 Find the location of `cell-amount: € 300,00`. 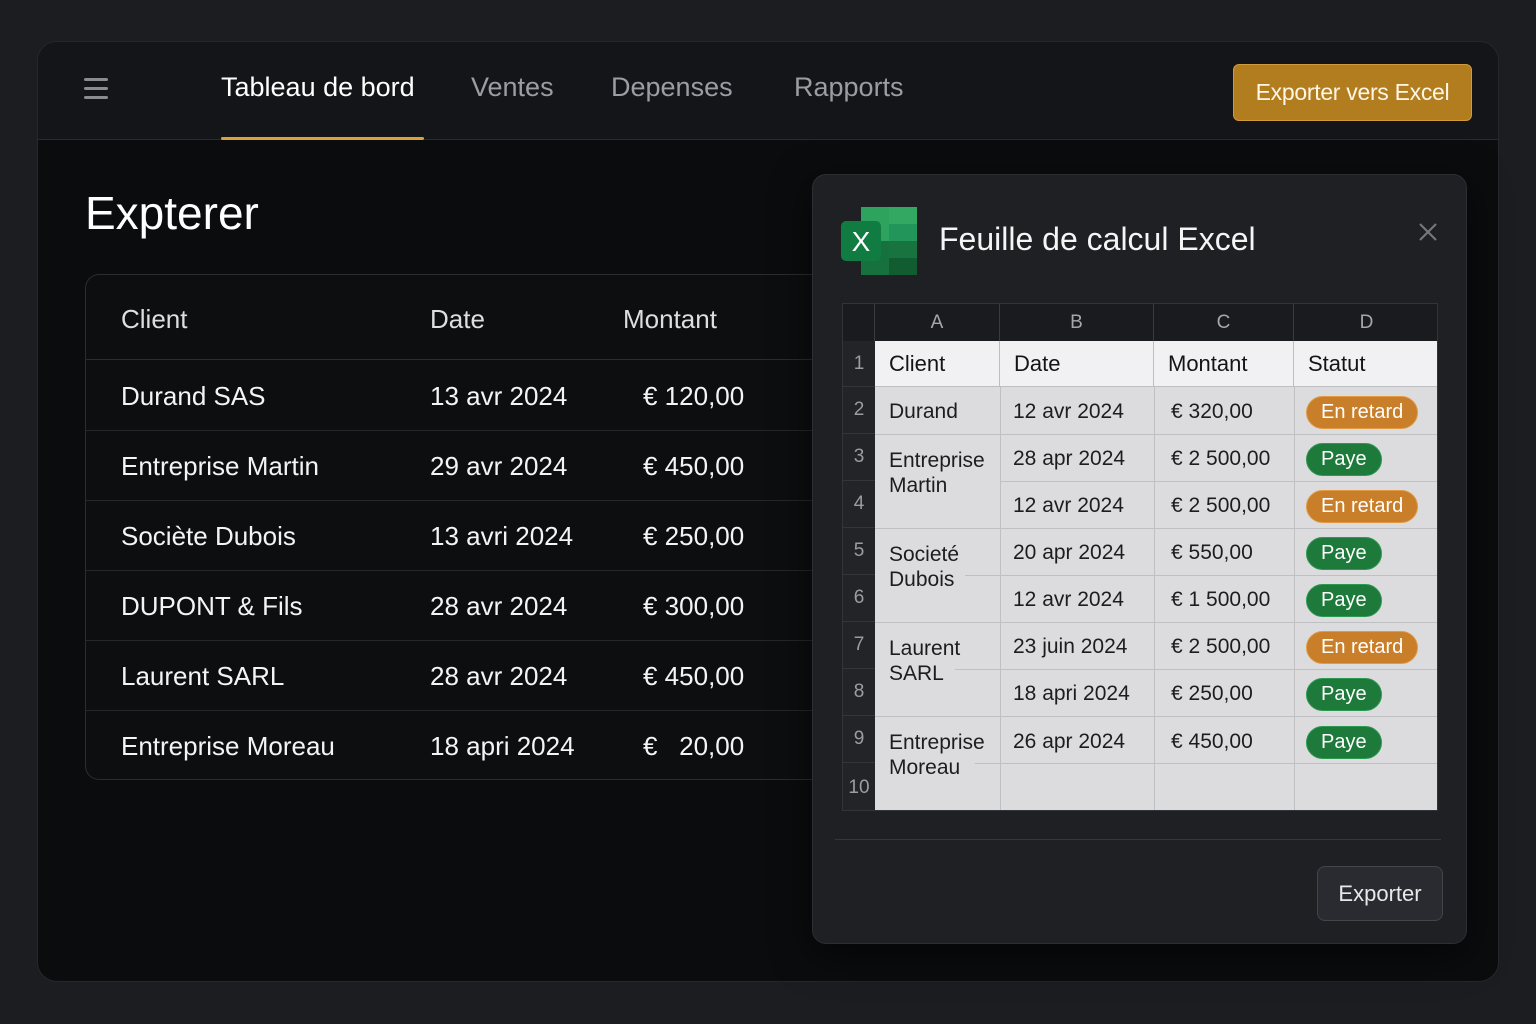

cell-amount: € 300,00 is located at coordinates (694, 606).